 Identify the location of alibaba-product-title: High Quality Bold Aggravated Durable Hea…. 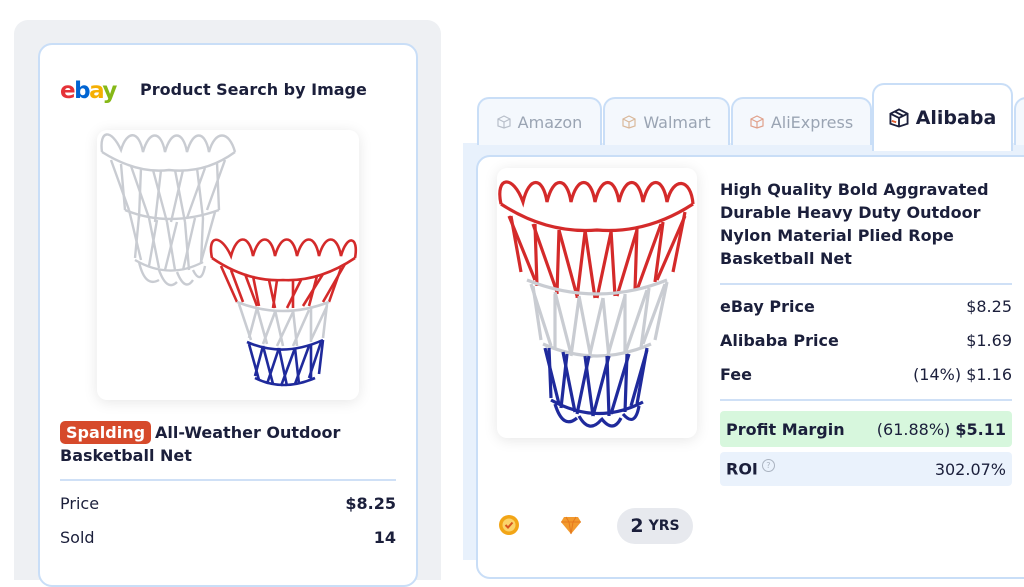
(865, 224).